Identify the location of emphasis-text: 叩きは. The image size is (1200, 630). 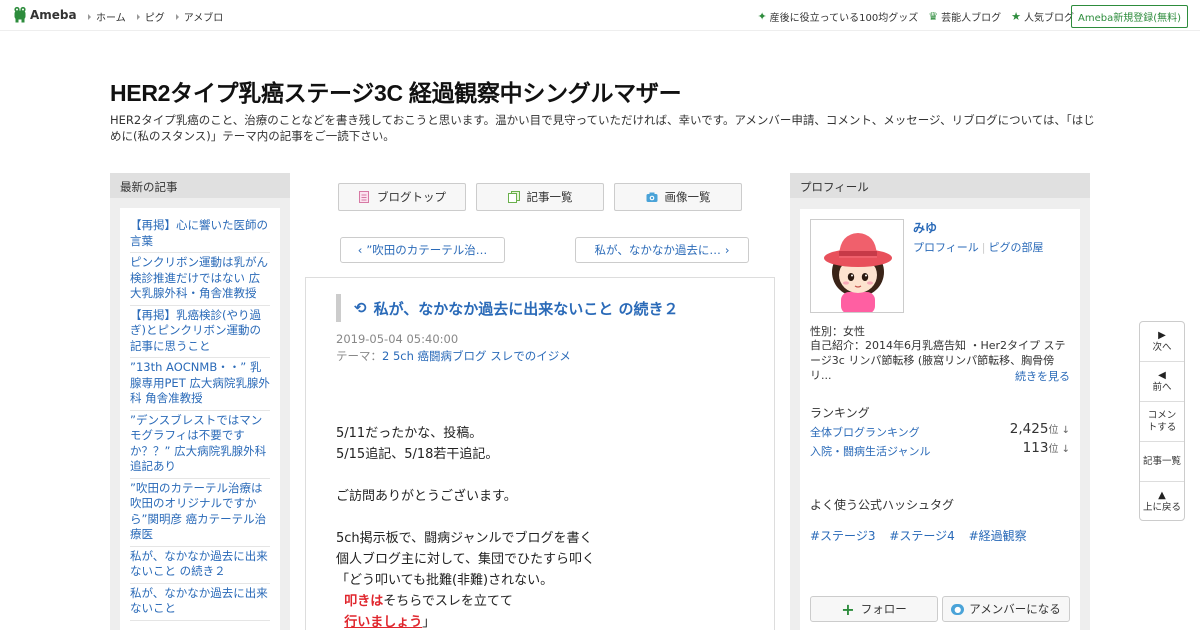
(364, 601).